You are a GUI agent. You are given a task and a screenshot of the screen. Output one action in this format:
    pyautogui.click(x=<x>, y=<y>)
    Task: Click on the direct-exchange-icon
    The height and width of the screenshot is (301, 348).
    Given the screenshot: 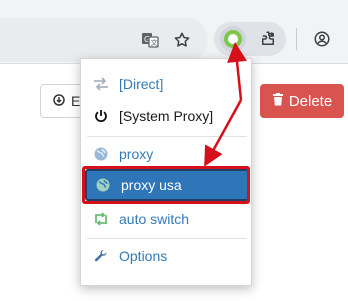 What is the action you would take?
    pyautogui.click(x=101, y=84)
    